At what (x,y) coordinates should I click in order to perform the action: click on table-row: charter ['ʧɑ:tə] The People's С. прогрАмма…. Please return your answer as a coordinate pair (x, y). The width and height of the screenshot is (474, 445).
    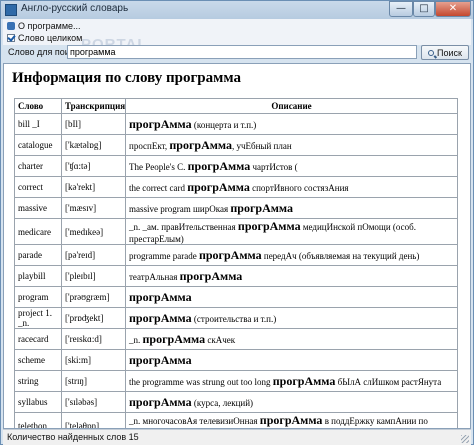
    Looking at the image, I should click on (236, 166).